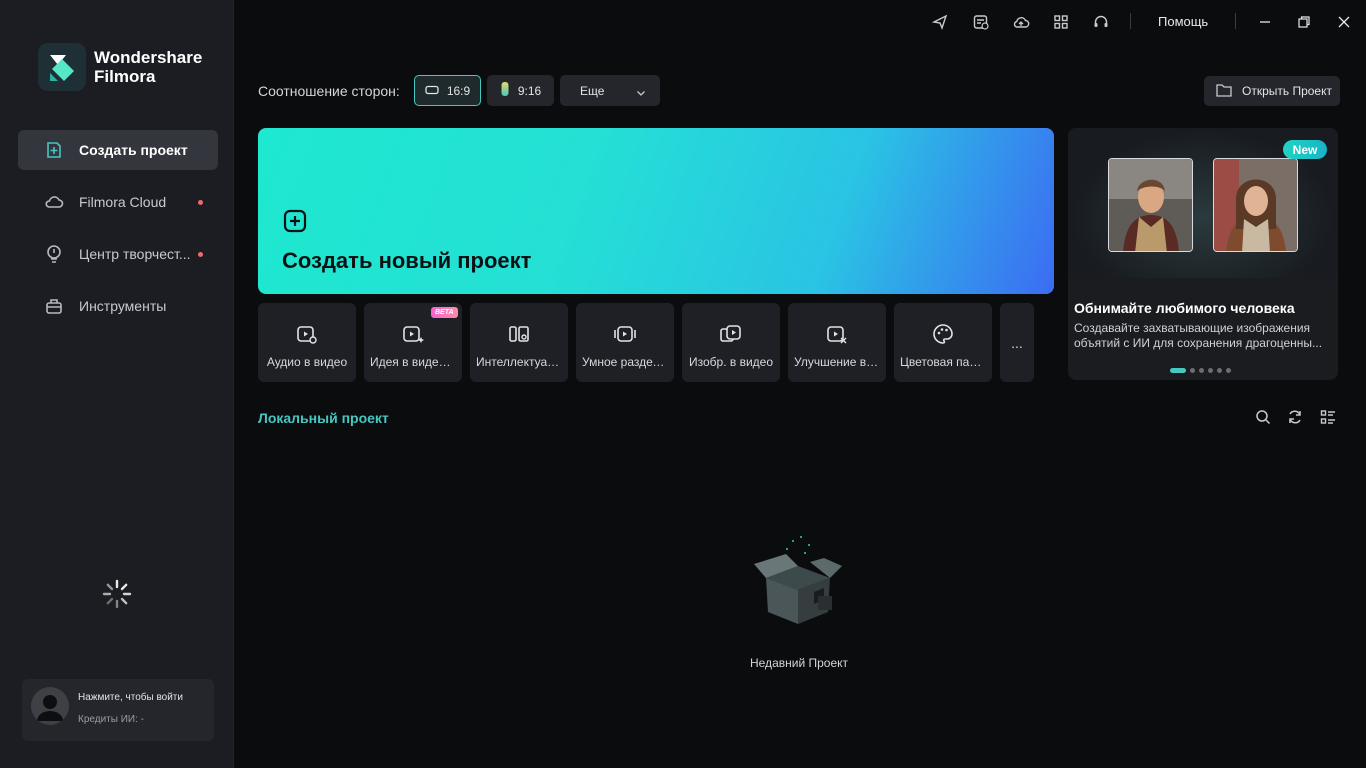 The height and width of the screenshot is (768, 1366). I want to click on minimize-icon, so click(1265, 22).